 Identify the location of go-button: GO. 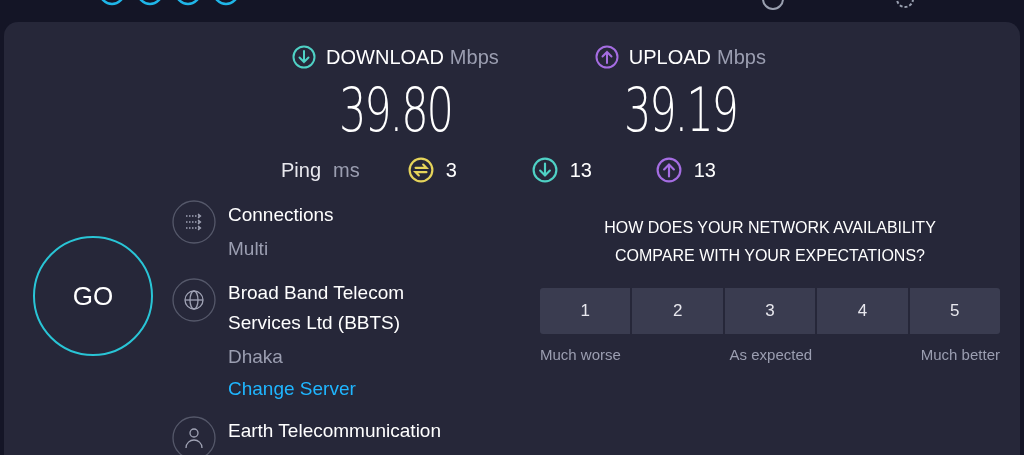
(93, 296).